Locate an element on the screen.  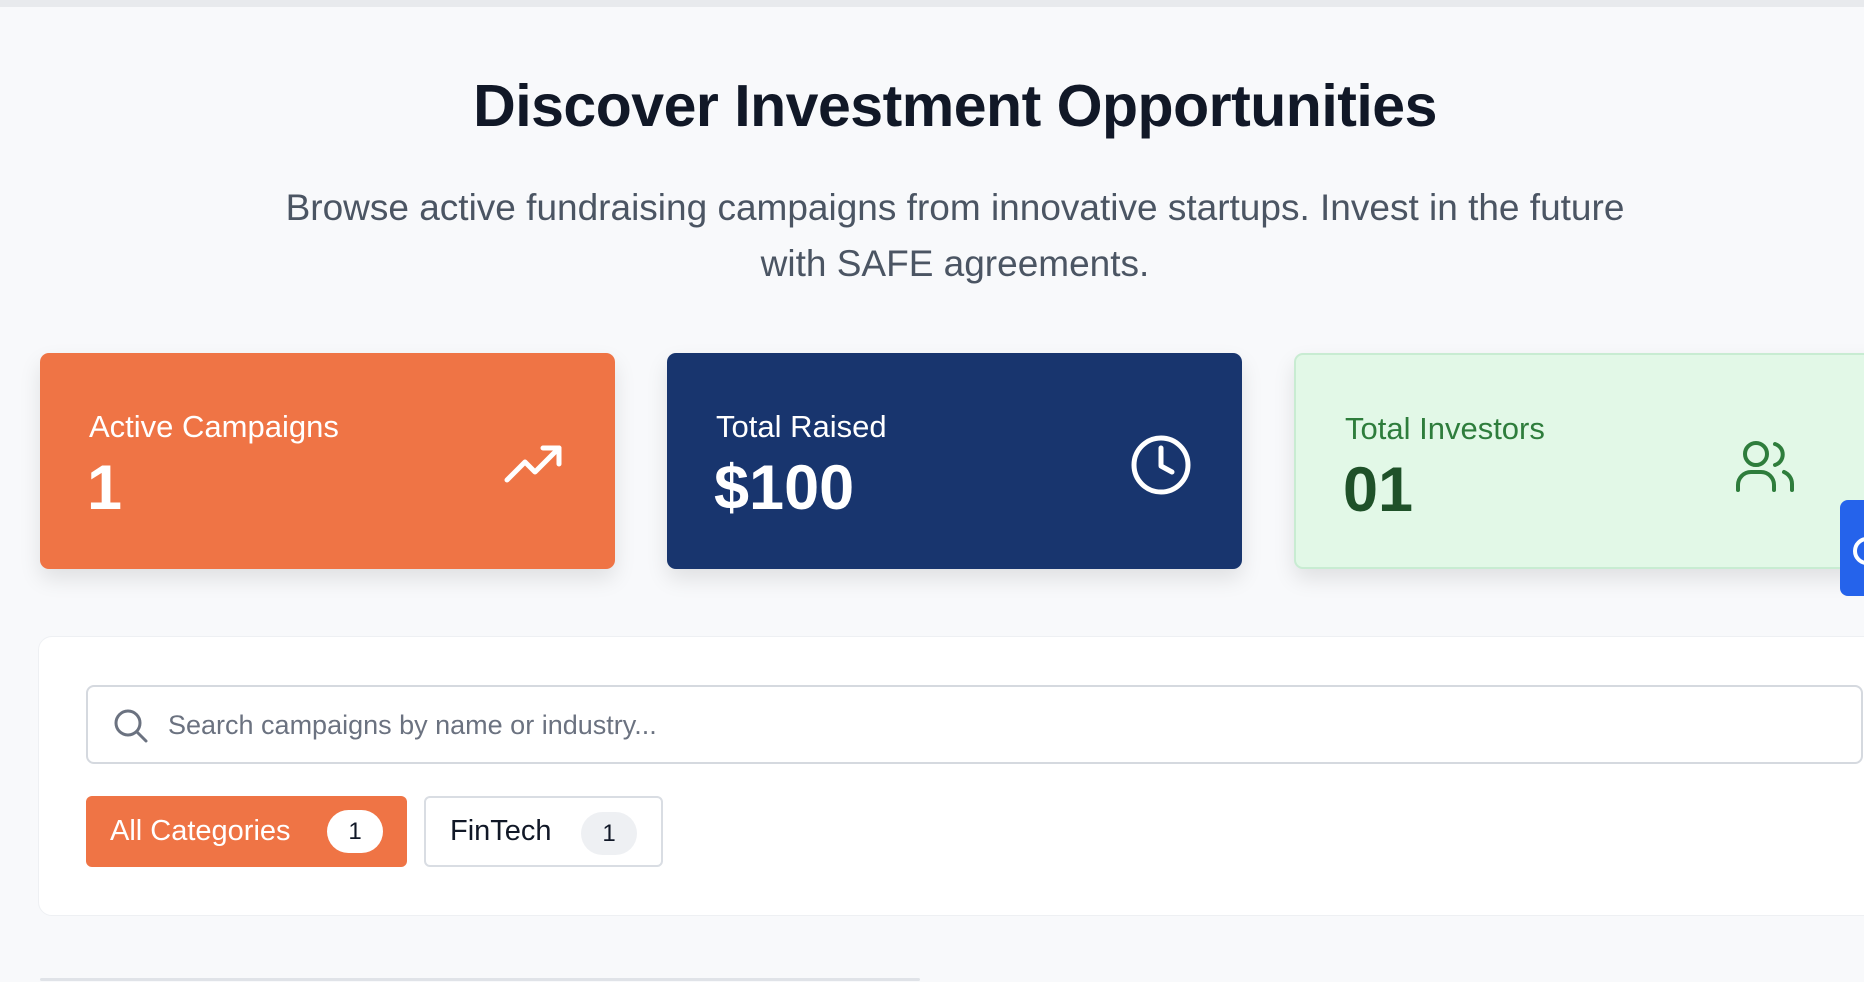
stat-value: $100 is located at coordinates (784, 488).